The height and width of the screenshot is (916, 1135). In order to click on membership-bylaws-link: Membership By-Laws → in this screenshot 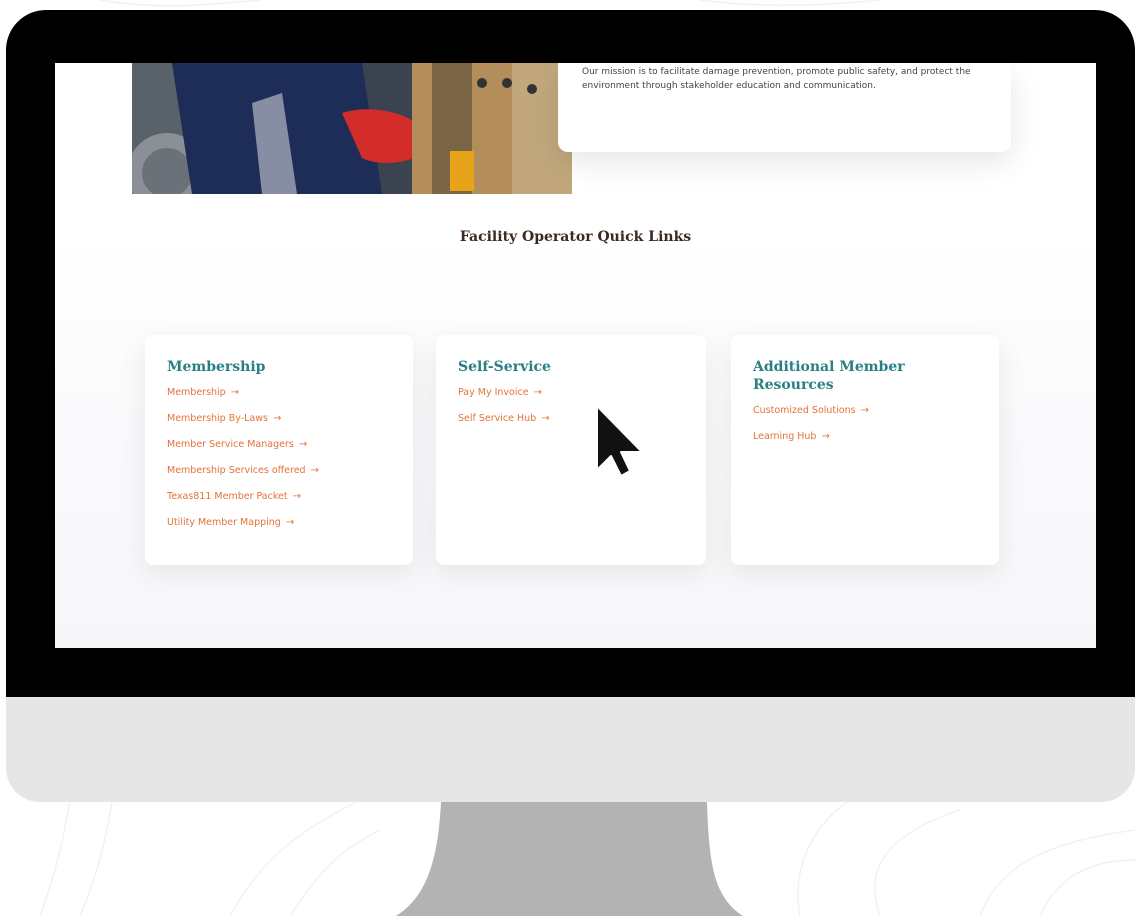, I will do `click(290, 419)`.